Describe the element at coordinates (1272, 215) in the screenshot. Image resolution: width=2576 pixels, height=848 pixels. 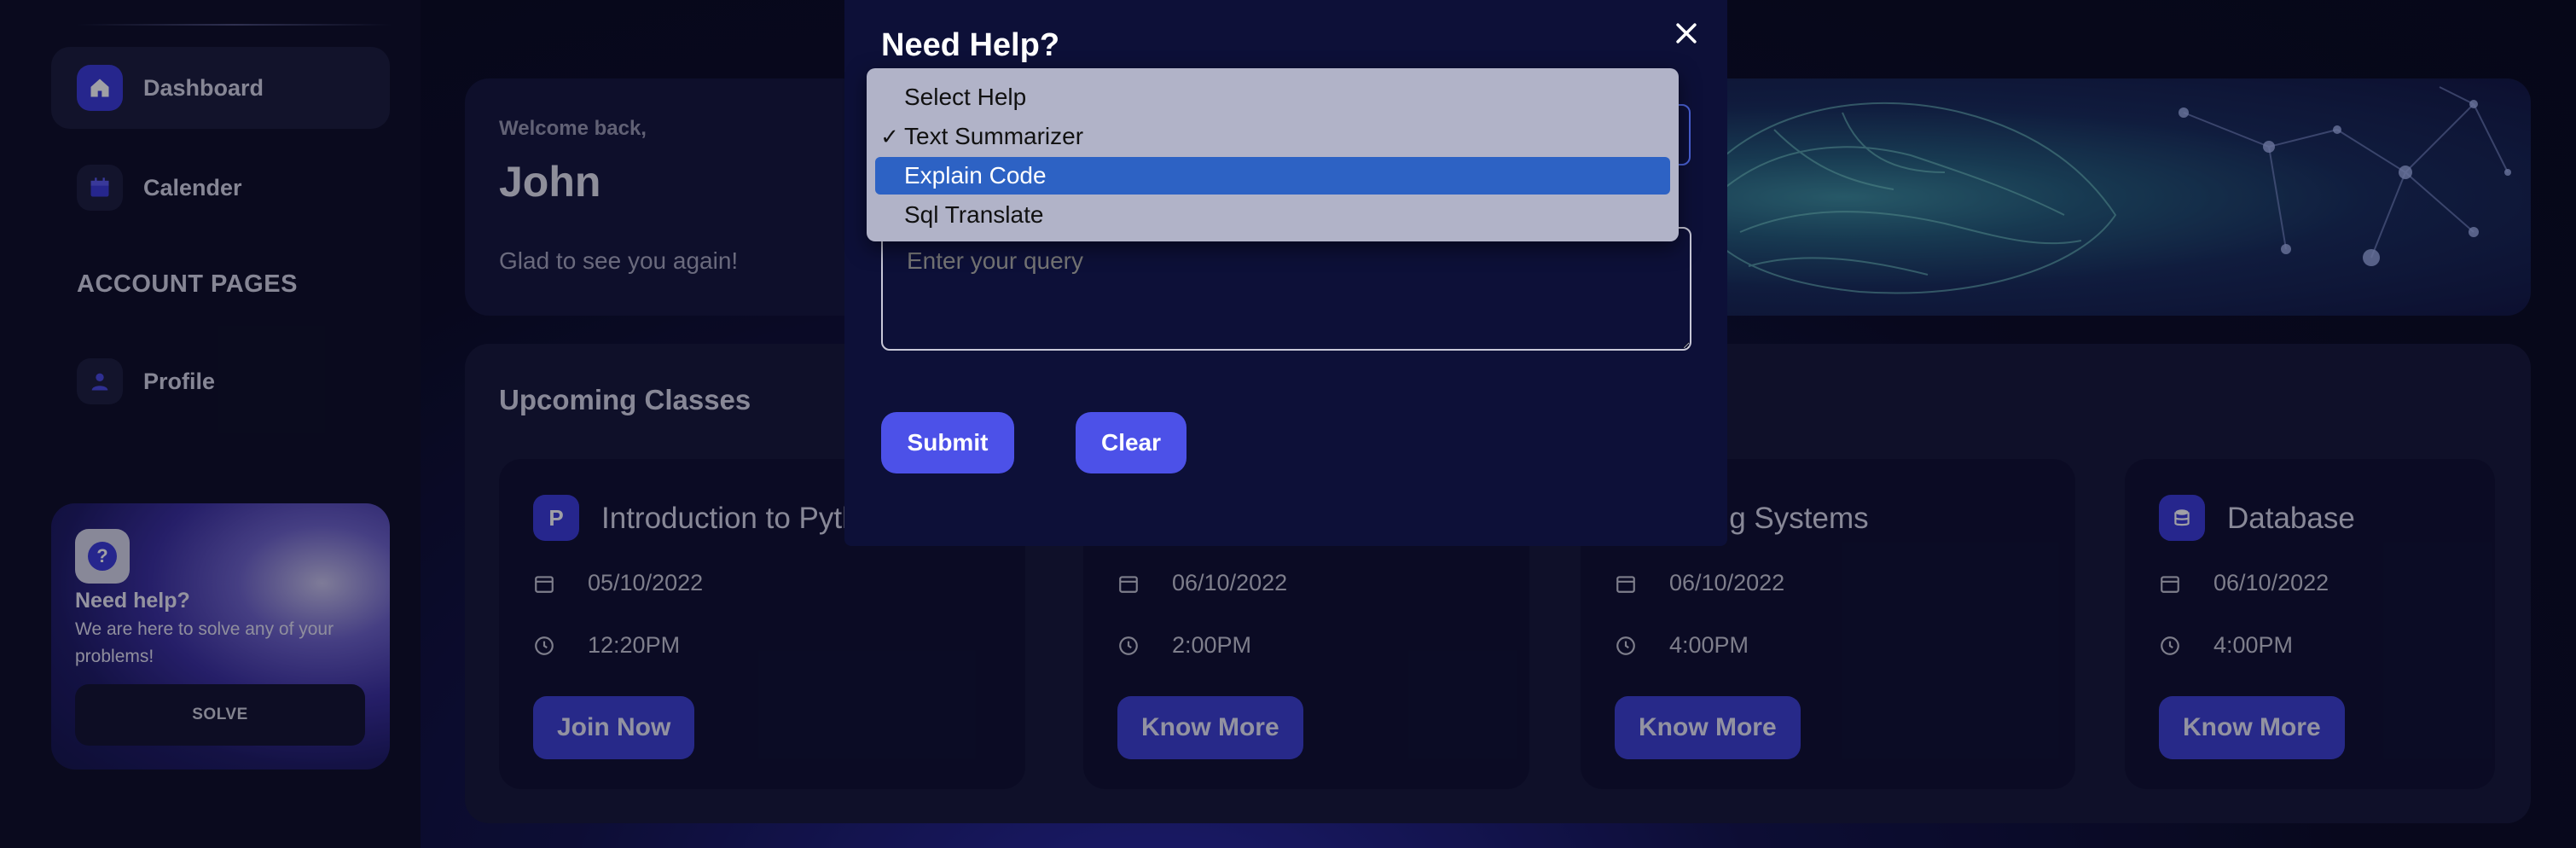
I see `dropdown-option: Sql Translate` at that location.